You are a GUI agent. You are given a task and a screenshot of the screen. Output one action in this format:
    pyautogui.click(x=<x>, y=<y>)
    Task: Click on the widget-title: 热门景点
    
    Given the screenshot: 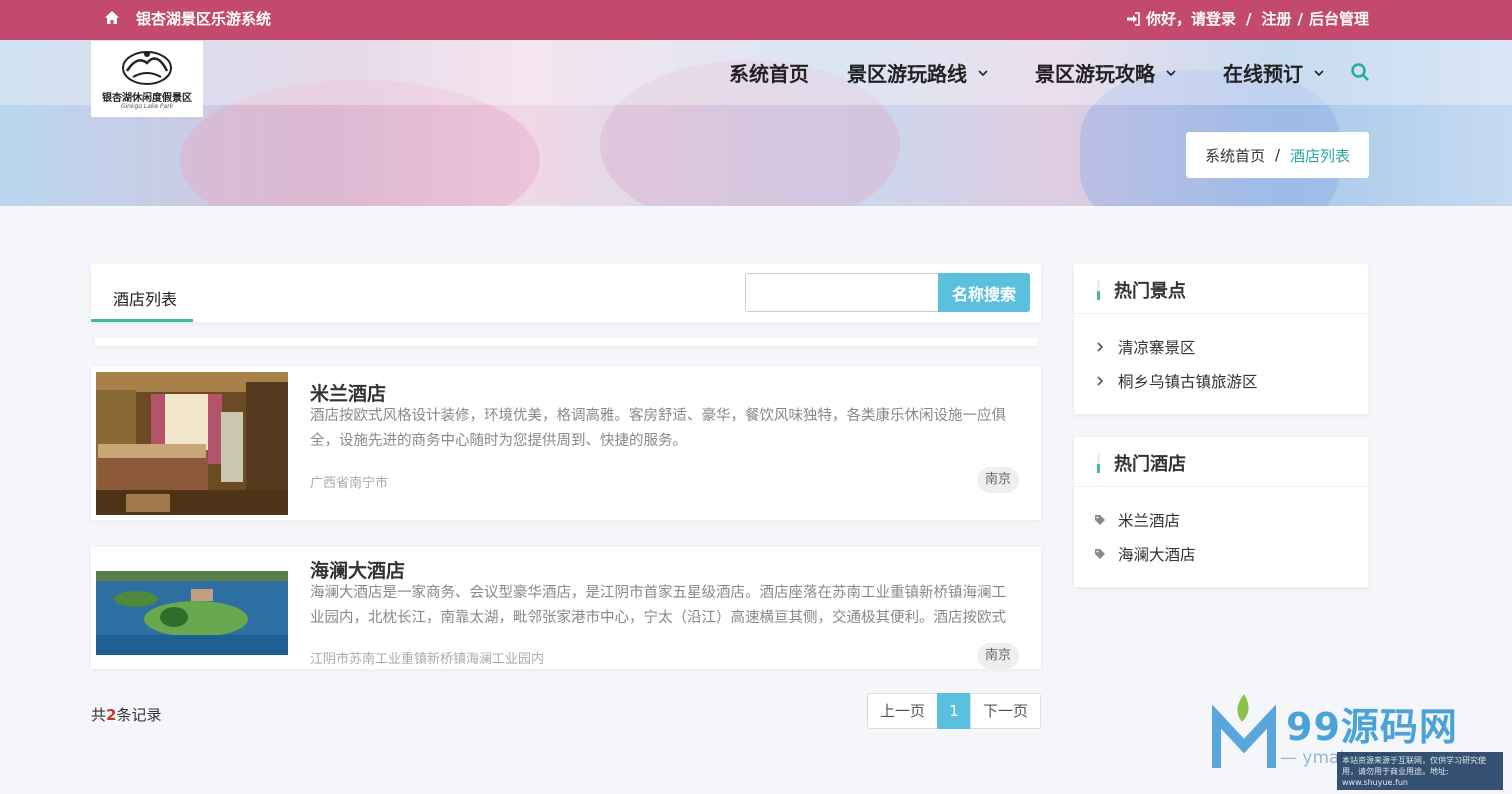 What is the action you would take?
    pyautogui.click(x=1150, y=291)
    